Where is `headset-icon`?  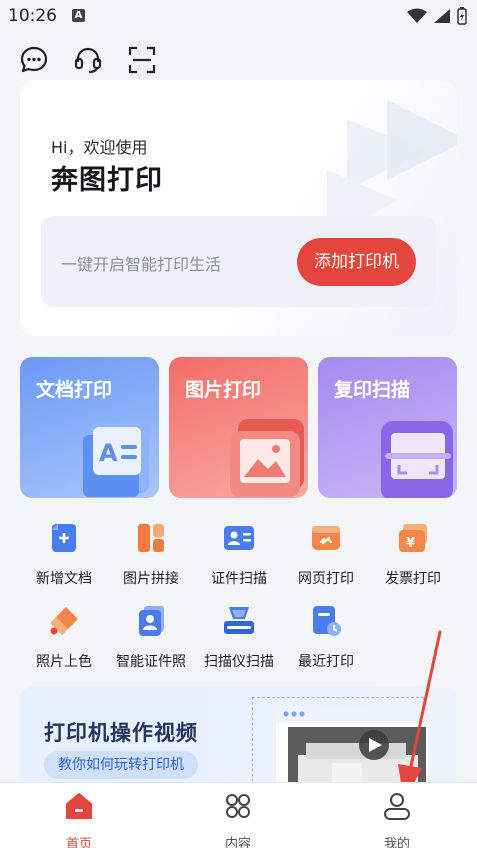
headset-icon is located at coordinates (88, 60).